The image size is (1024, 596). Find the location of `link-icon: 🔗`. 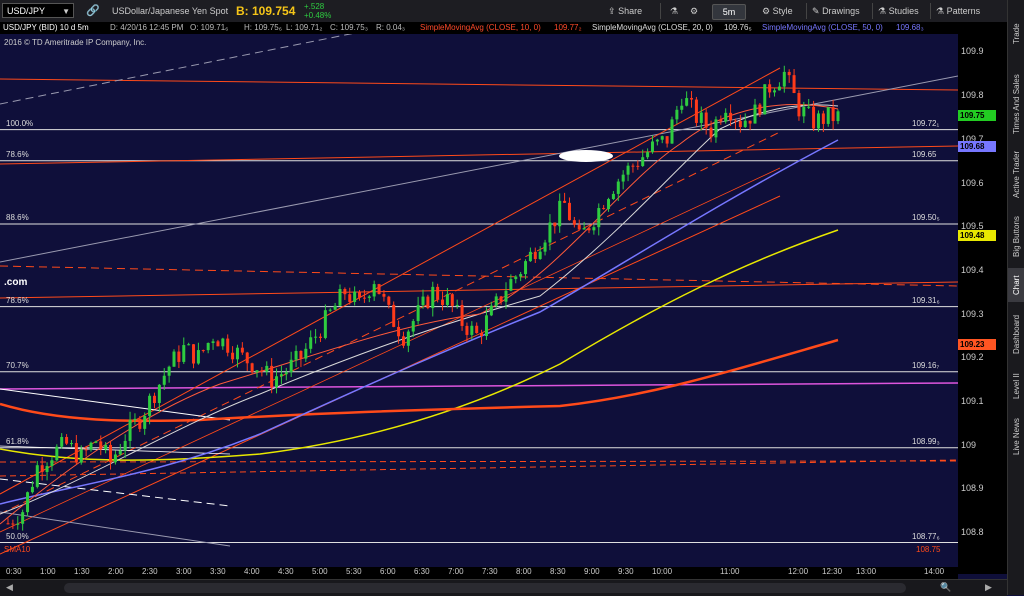

link-icon: 🔗 is located at coordinates (93, 11).